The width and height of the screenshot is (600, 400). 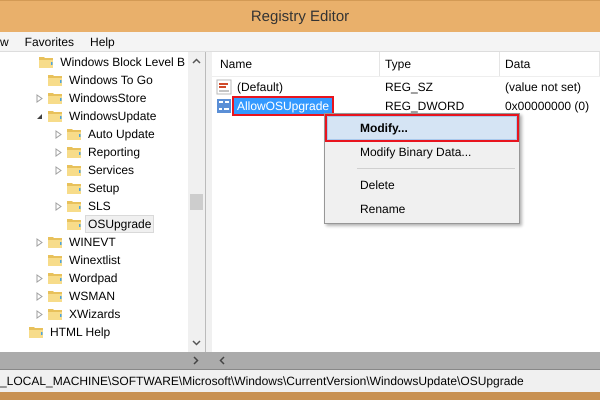 I want to click on tree-item: Setup, so click(x=103, y=188).